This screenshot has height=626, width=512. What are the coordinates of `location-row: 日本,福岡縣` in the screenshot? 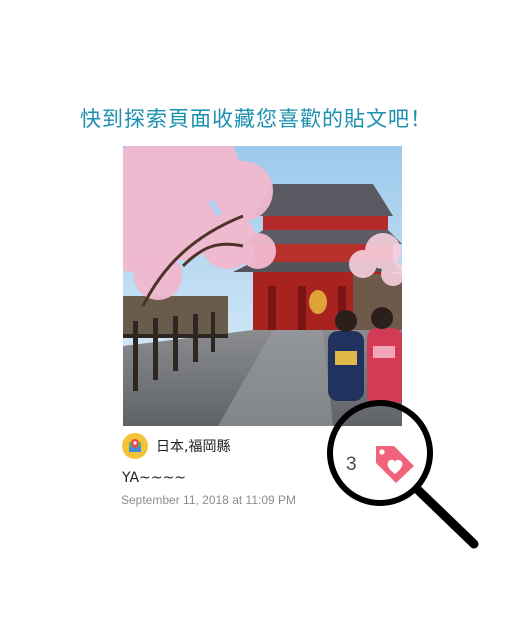 It's located at (176, 446).